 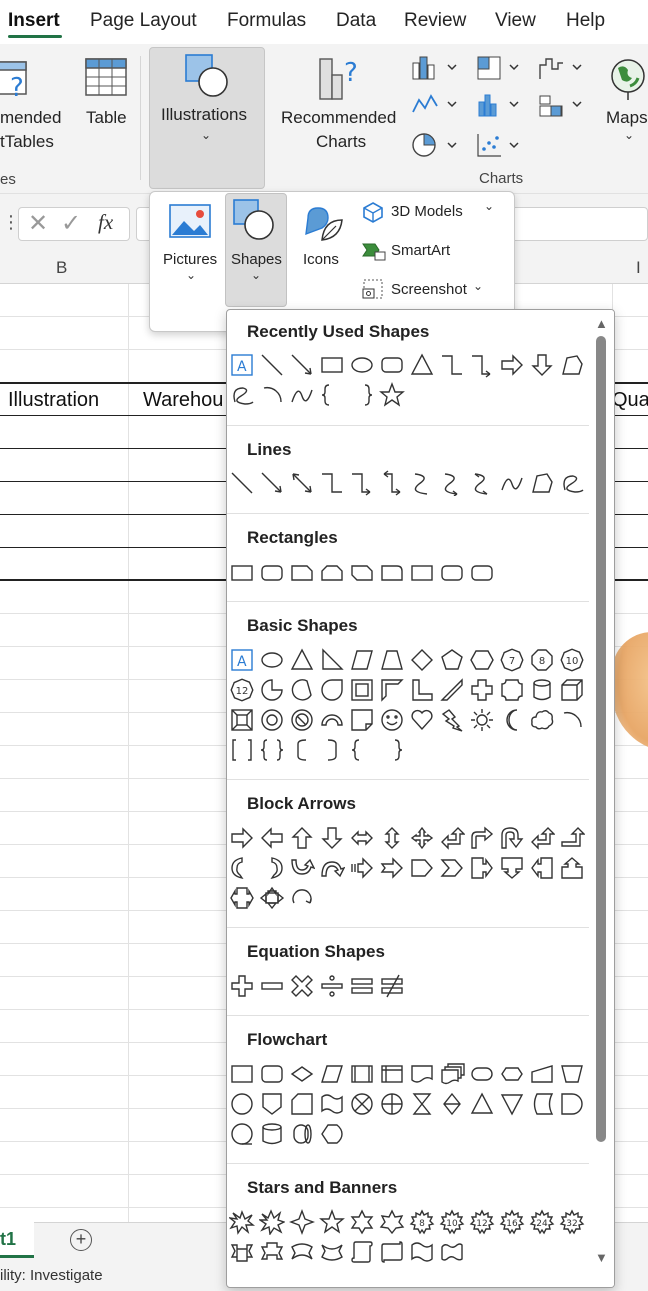 I want to click on para-icon, so click(x=362, y=660).